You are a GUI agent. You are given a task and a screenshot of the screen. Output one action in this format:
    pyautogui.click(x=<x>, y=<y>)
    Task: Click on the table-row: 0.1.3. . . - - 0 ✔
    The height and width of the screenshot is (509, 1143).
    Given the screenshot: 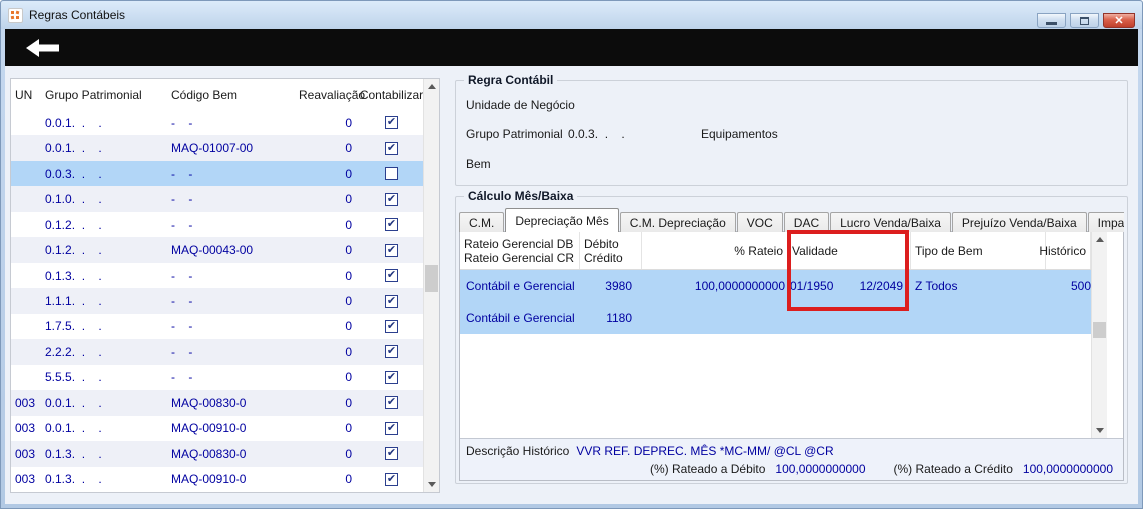 What is the action you would take?
    pyautogui.click(x=217, y=275)
    